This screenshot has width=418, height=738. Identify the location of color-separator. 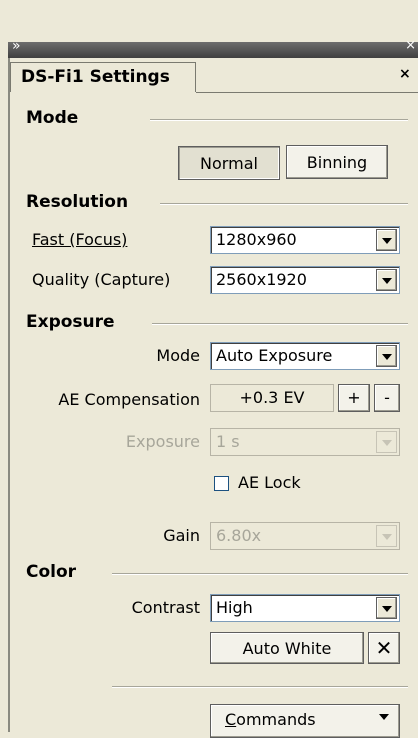
(260, 574).